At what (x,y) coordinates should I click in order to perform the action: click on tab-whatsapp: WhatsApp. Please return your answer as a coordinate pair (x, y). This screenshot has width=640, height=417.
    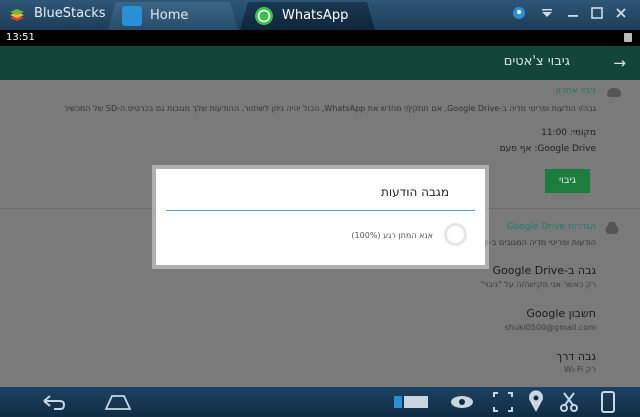
    Looking at the image, I should click on (307, 16).